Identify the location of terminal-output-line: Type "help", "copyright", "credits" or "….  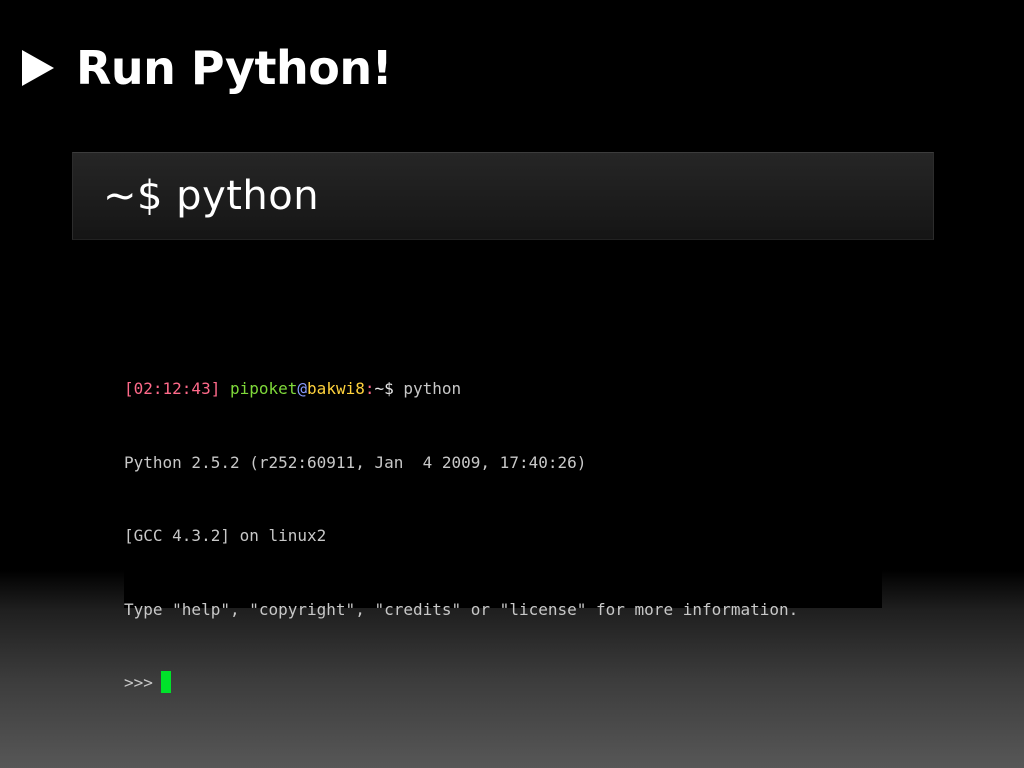
(461, 609).